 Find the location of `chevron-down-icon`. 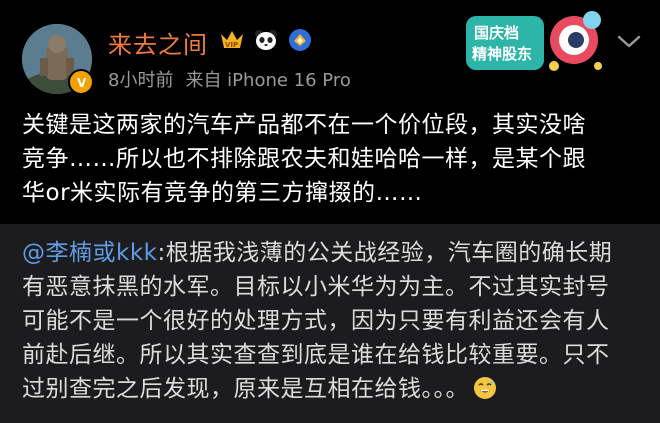

chevron-down-icon is located at coordinates (629, 41).